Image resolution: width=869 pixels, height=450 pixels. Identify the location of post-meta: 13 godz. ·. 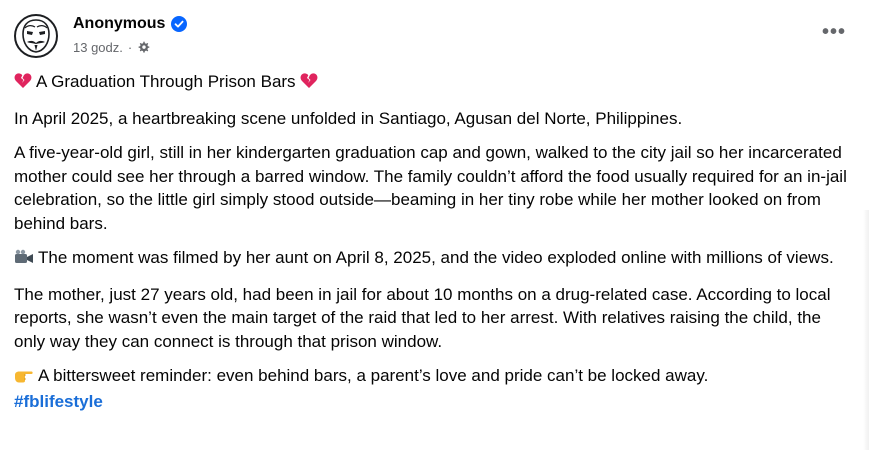
(111, 47).